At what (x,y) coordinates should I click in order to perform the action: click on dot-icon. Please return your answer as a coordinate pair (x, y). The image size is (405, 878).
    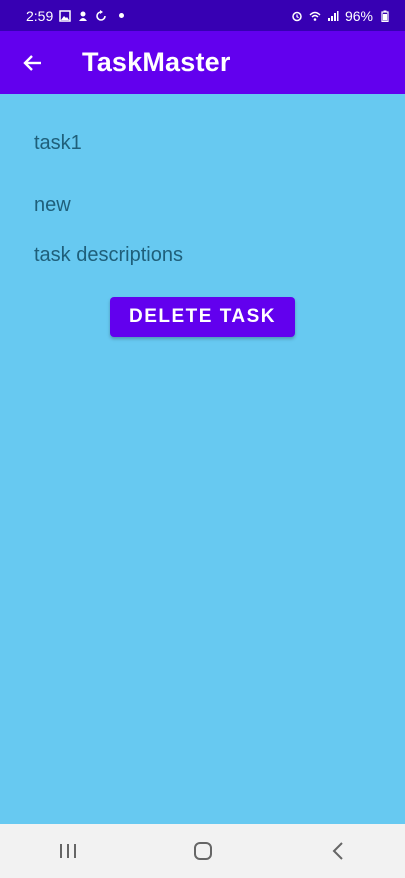
    Looking at the image, I should click on (122, 15).